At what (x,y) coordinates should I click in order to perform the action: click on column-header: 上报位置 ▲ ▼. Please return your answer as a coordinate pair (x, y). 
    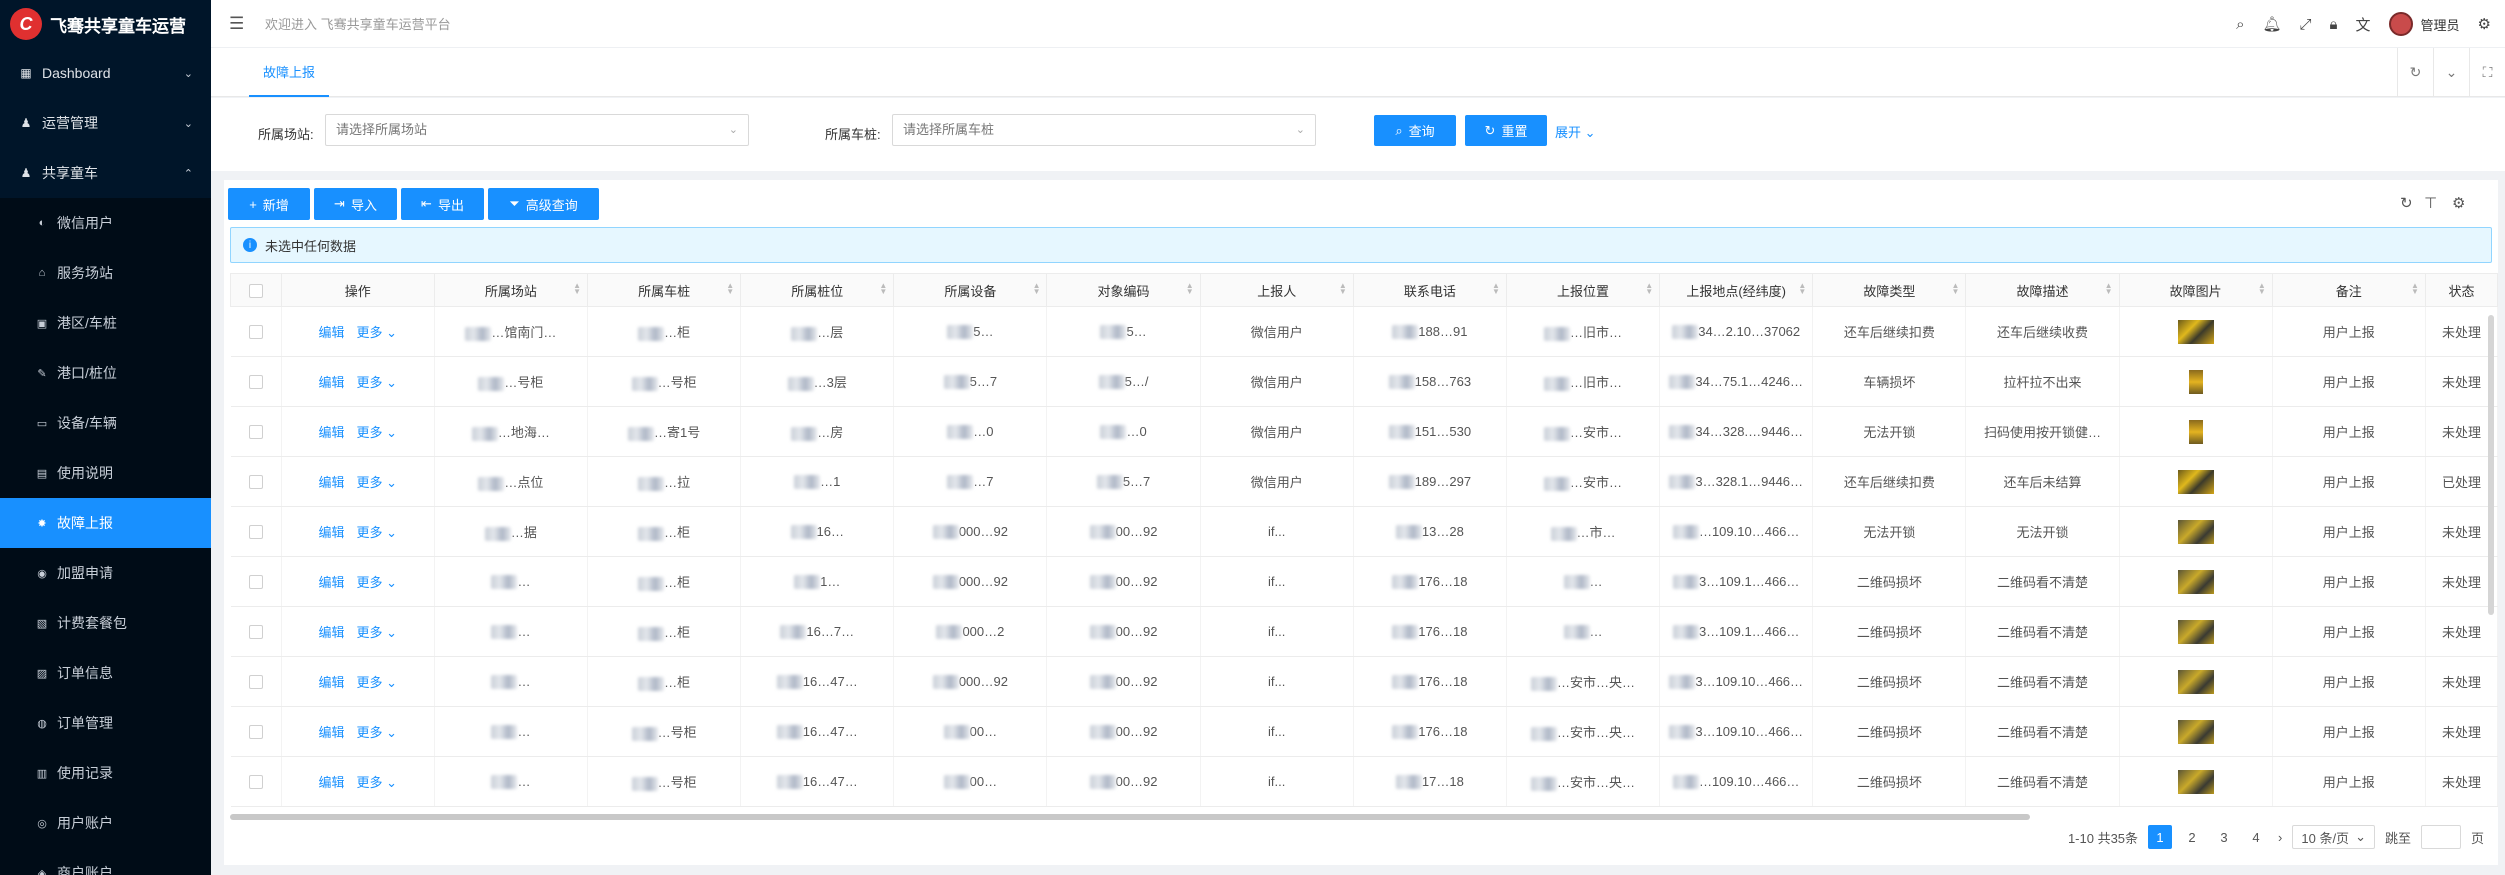
    Looking at the image, I should click on (1583, 290).